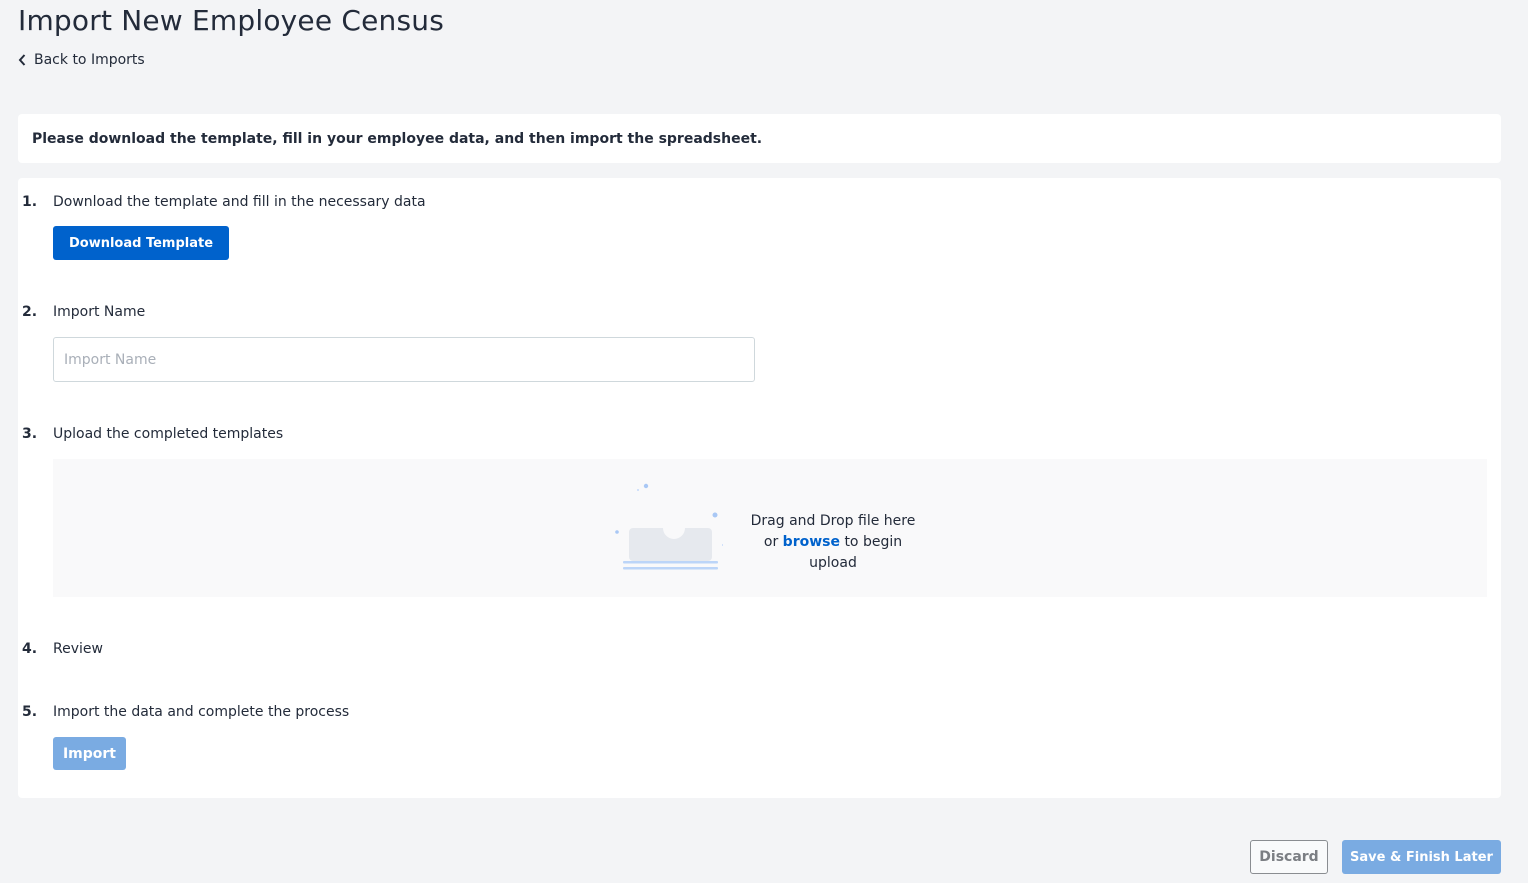  Describe the element at coordinates (833, 521) in the screenshot. I see `dropzone-line-1: Drag and Drop file here` at that location.